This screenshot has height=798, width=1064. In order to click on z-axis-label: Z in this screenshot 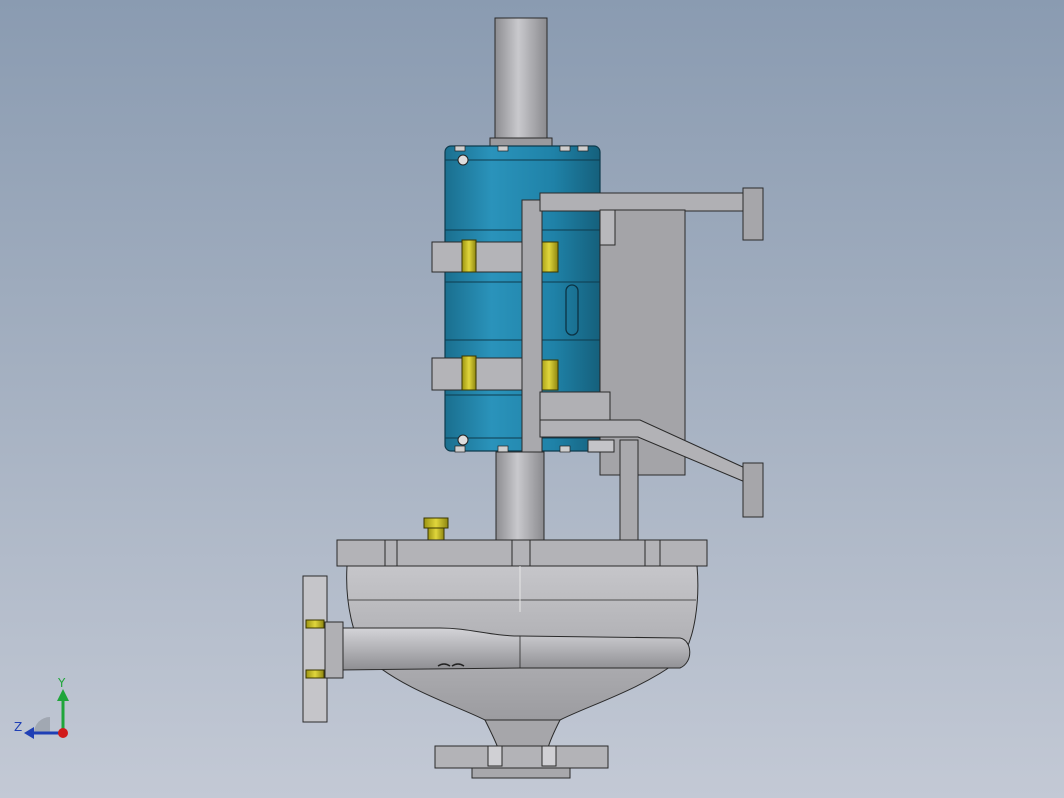, I will do `click(18, 727)`.